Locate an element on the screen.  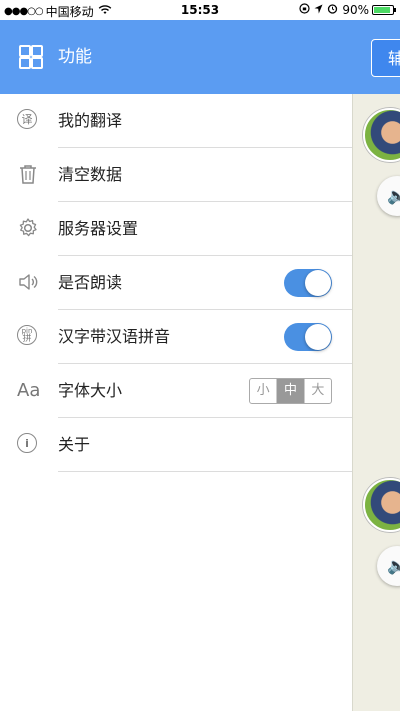
battery-icon is located at coordinates (384, 10).